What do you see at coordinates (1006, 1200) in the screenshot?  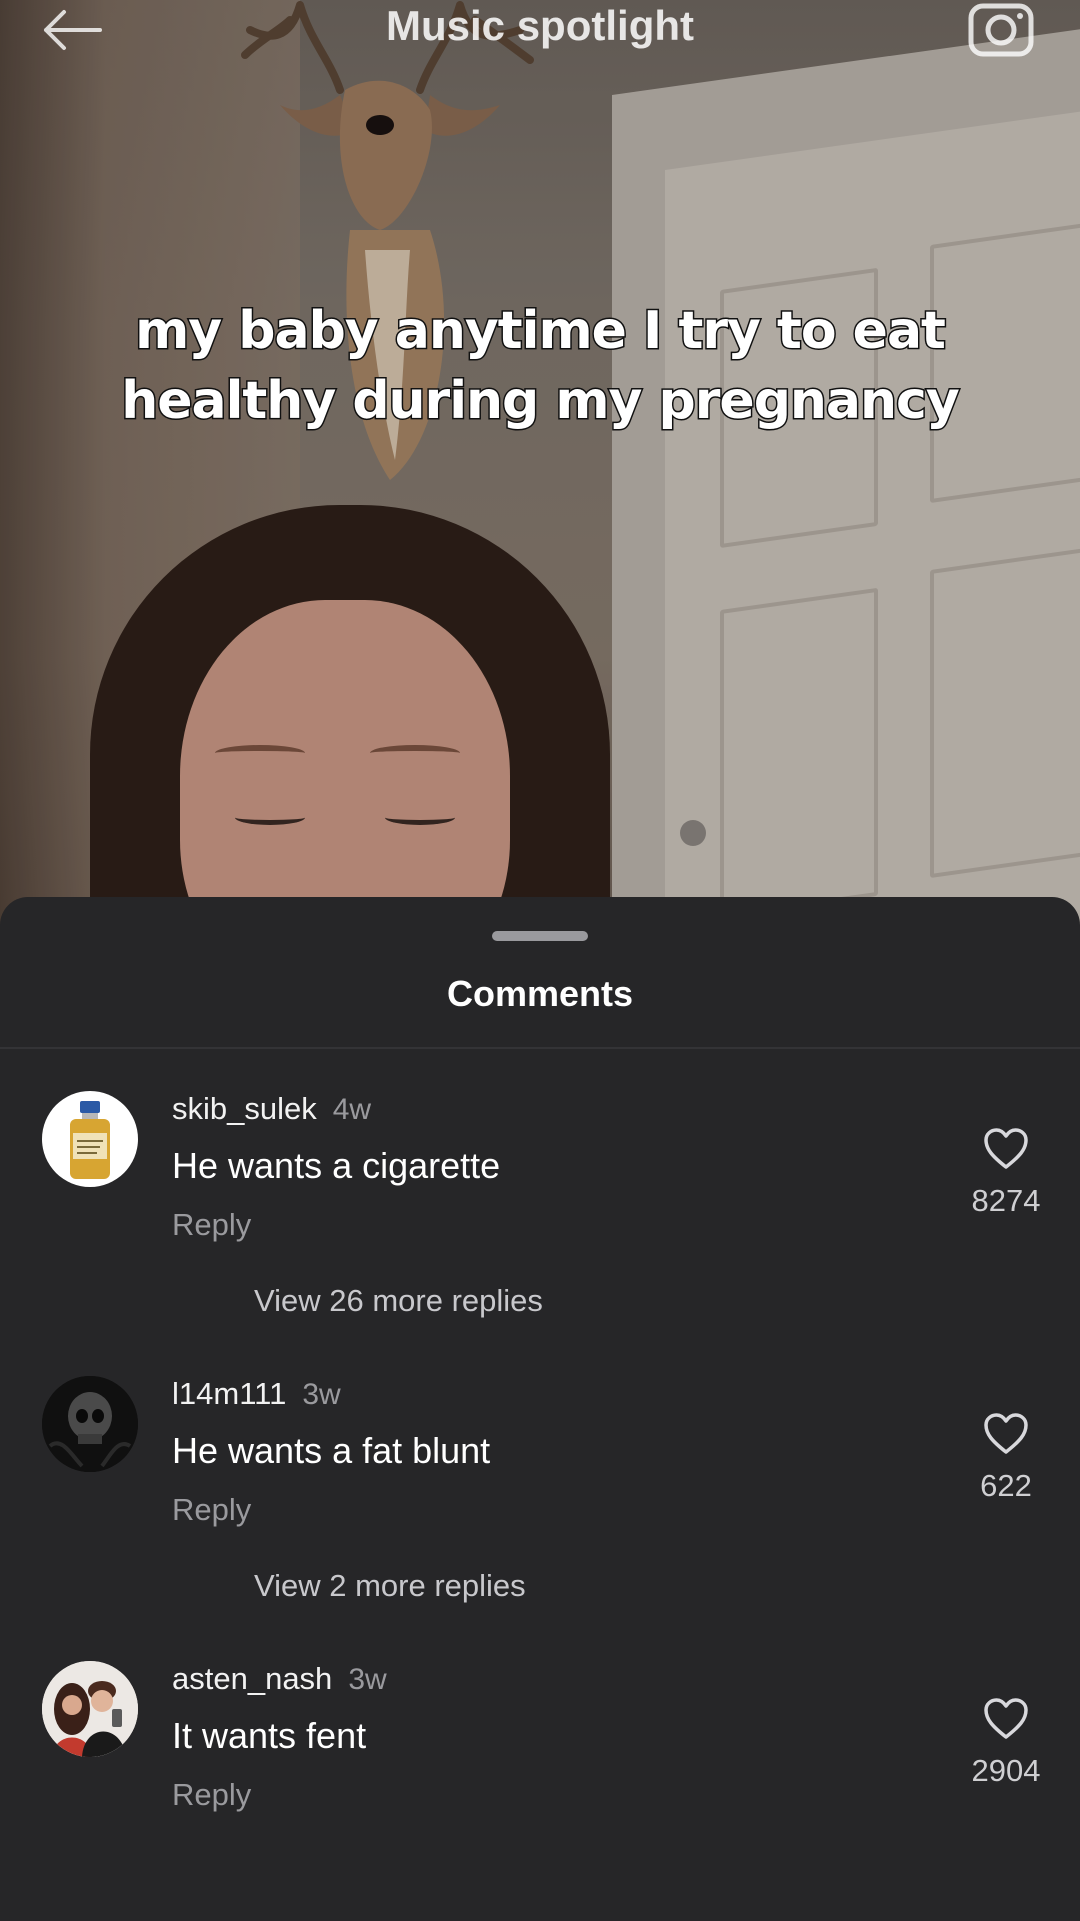 I see `like-count: 8274` at bounding box center [1006, 1200].